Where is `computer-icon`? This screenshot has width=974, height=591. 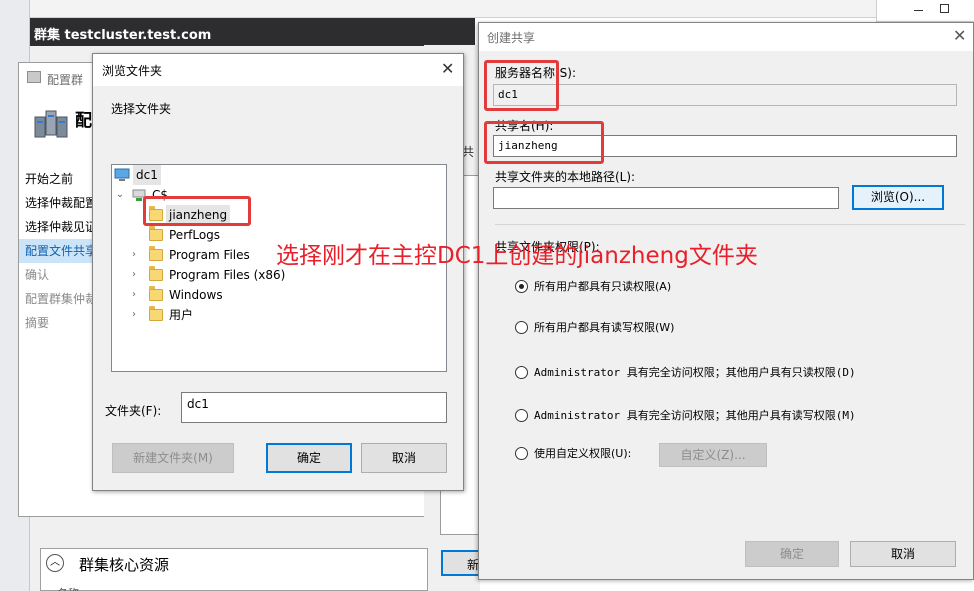 computer-icon is located at coordinates (122, 174).